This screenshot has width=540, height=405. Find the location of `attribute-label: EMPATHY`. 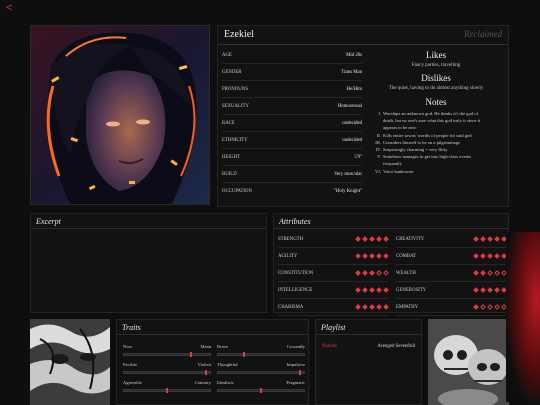

attribute-label: EMPATHY is located at coordinates (407, 307).